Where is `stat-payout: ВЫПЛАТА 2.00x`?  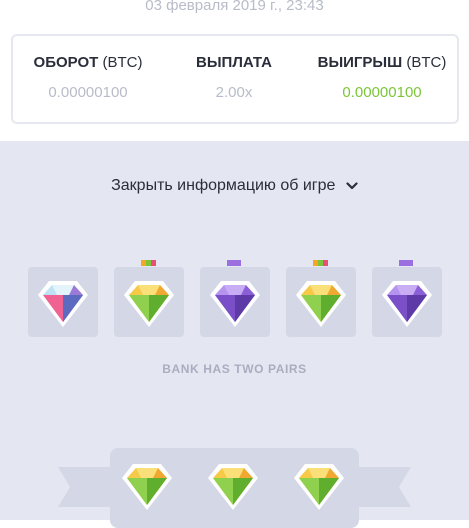
stat-payout: ВЫПЛАТА 2.00x is located at coordinates (234, 77).